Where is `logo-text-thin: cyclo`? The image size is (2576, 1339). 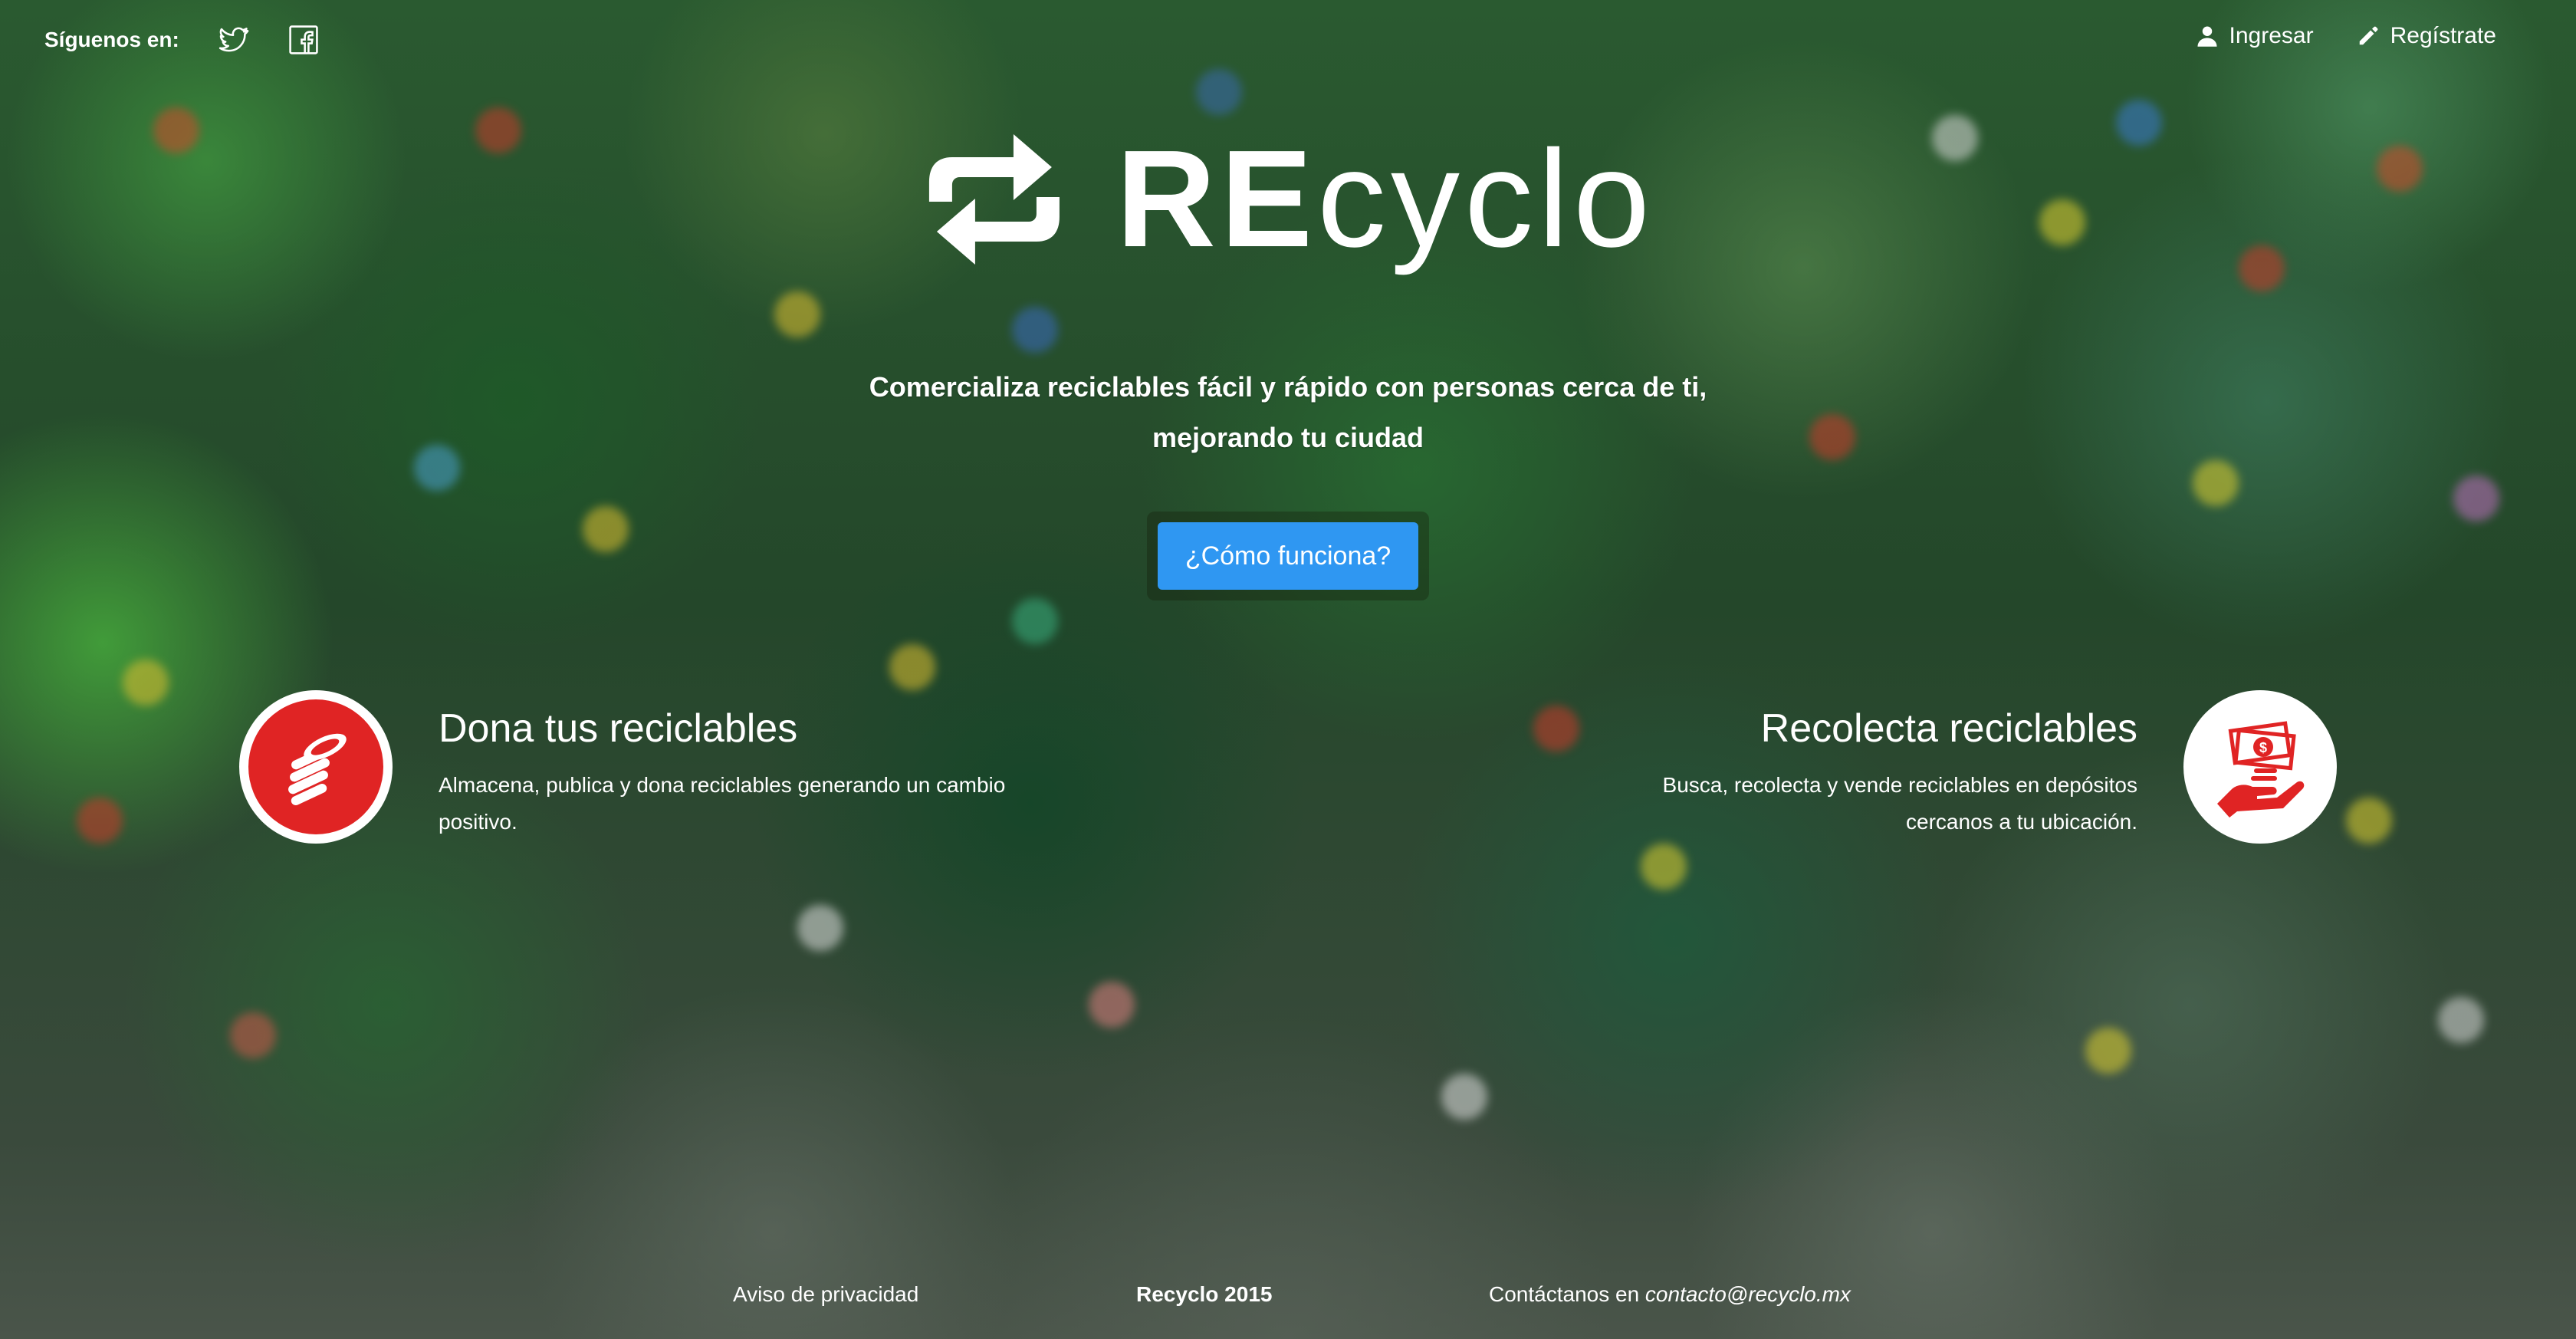
logo-text-thin: cyclo is located at coordinates (1486, 199).